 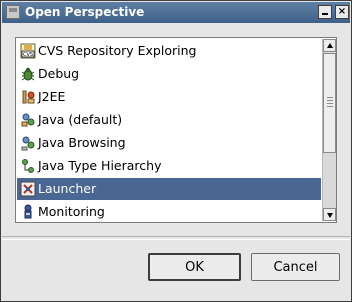 I want to click on list-item-label: Java Browsing, so click(x=82, y=142).